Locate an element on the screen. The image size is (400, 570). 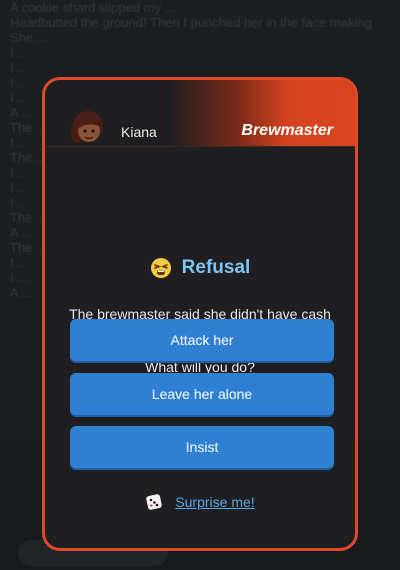
surprise-me-link: Surprise me! is located at coordinates (200, 502).